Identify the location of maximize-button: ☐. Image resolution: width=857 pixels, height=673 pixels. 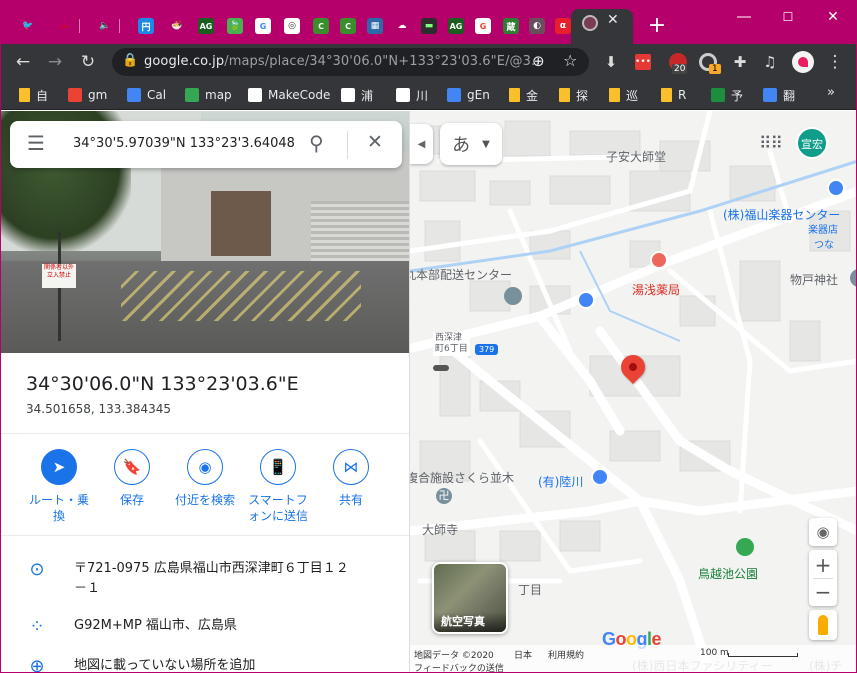
(788, 17).